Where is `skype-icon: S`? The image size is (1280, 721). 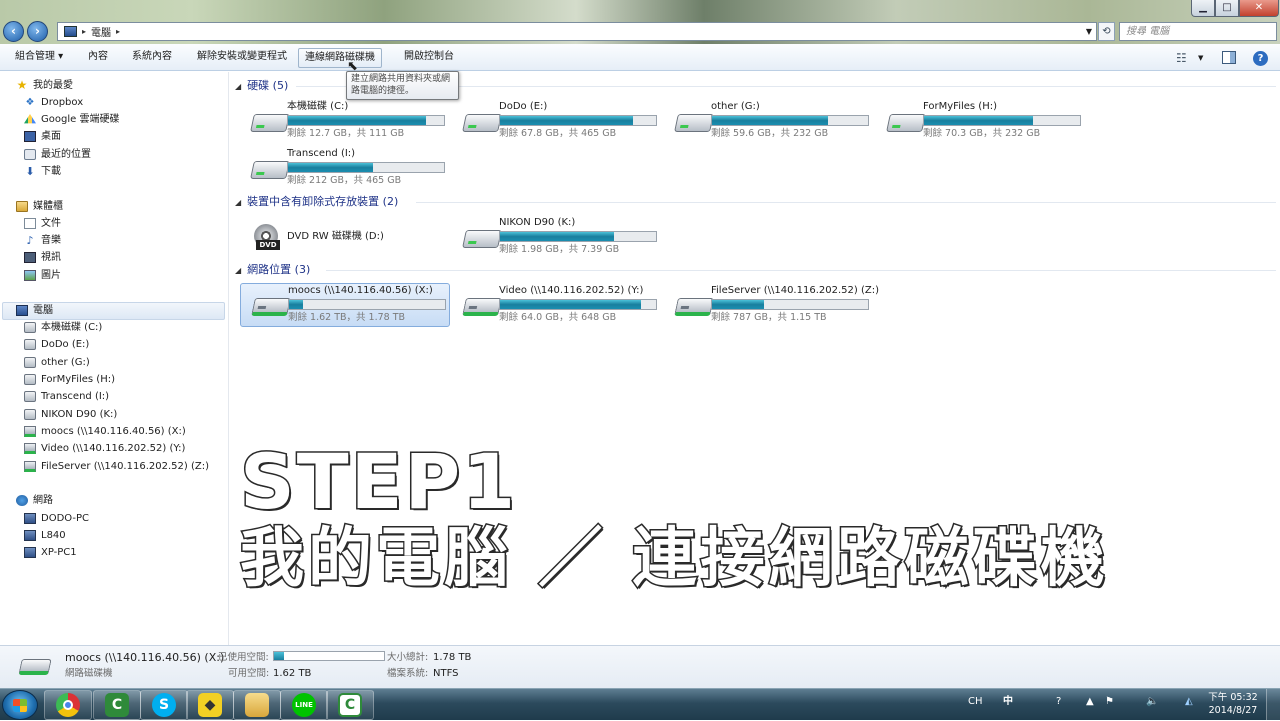
skype-icon: S is located at coordinates (164, 705).